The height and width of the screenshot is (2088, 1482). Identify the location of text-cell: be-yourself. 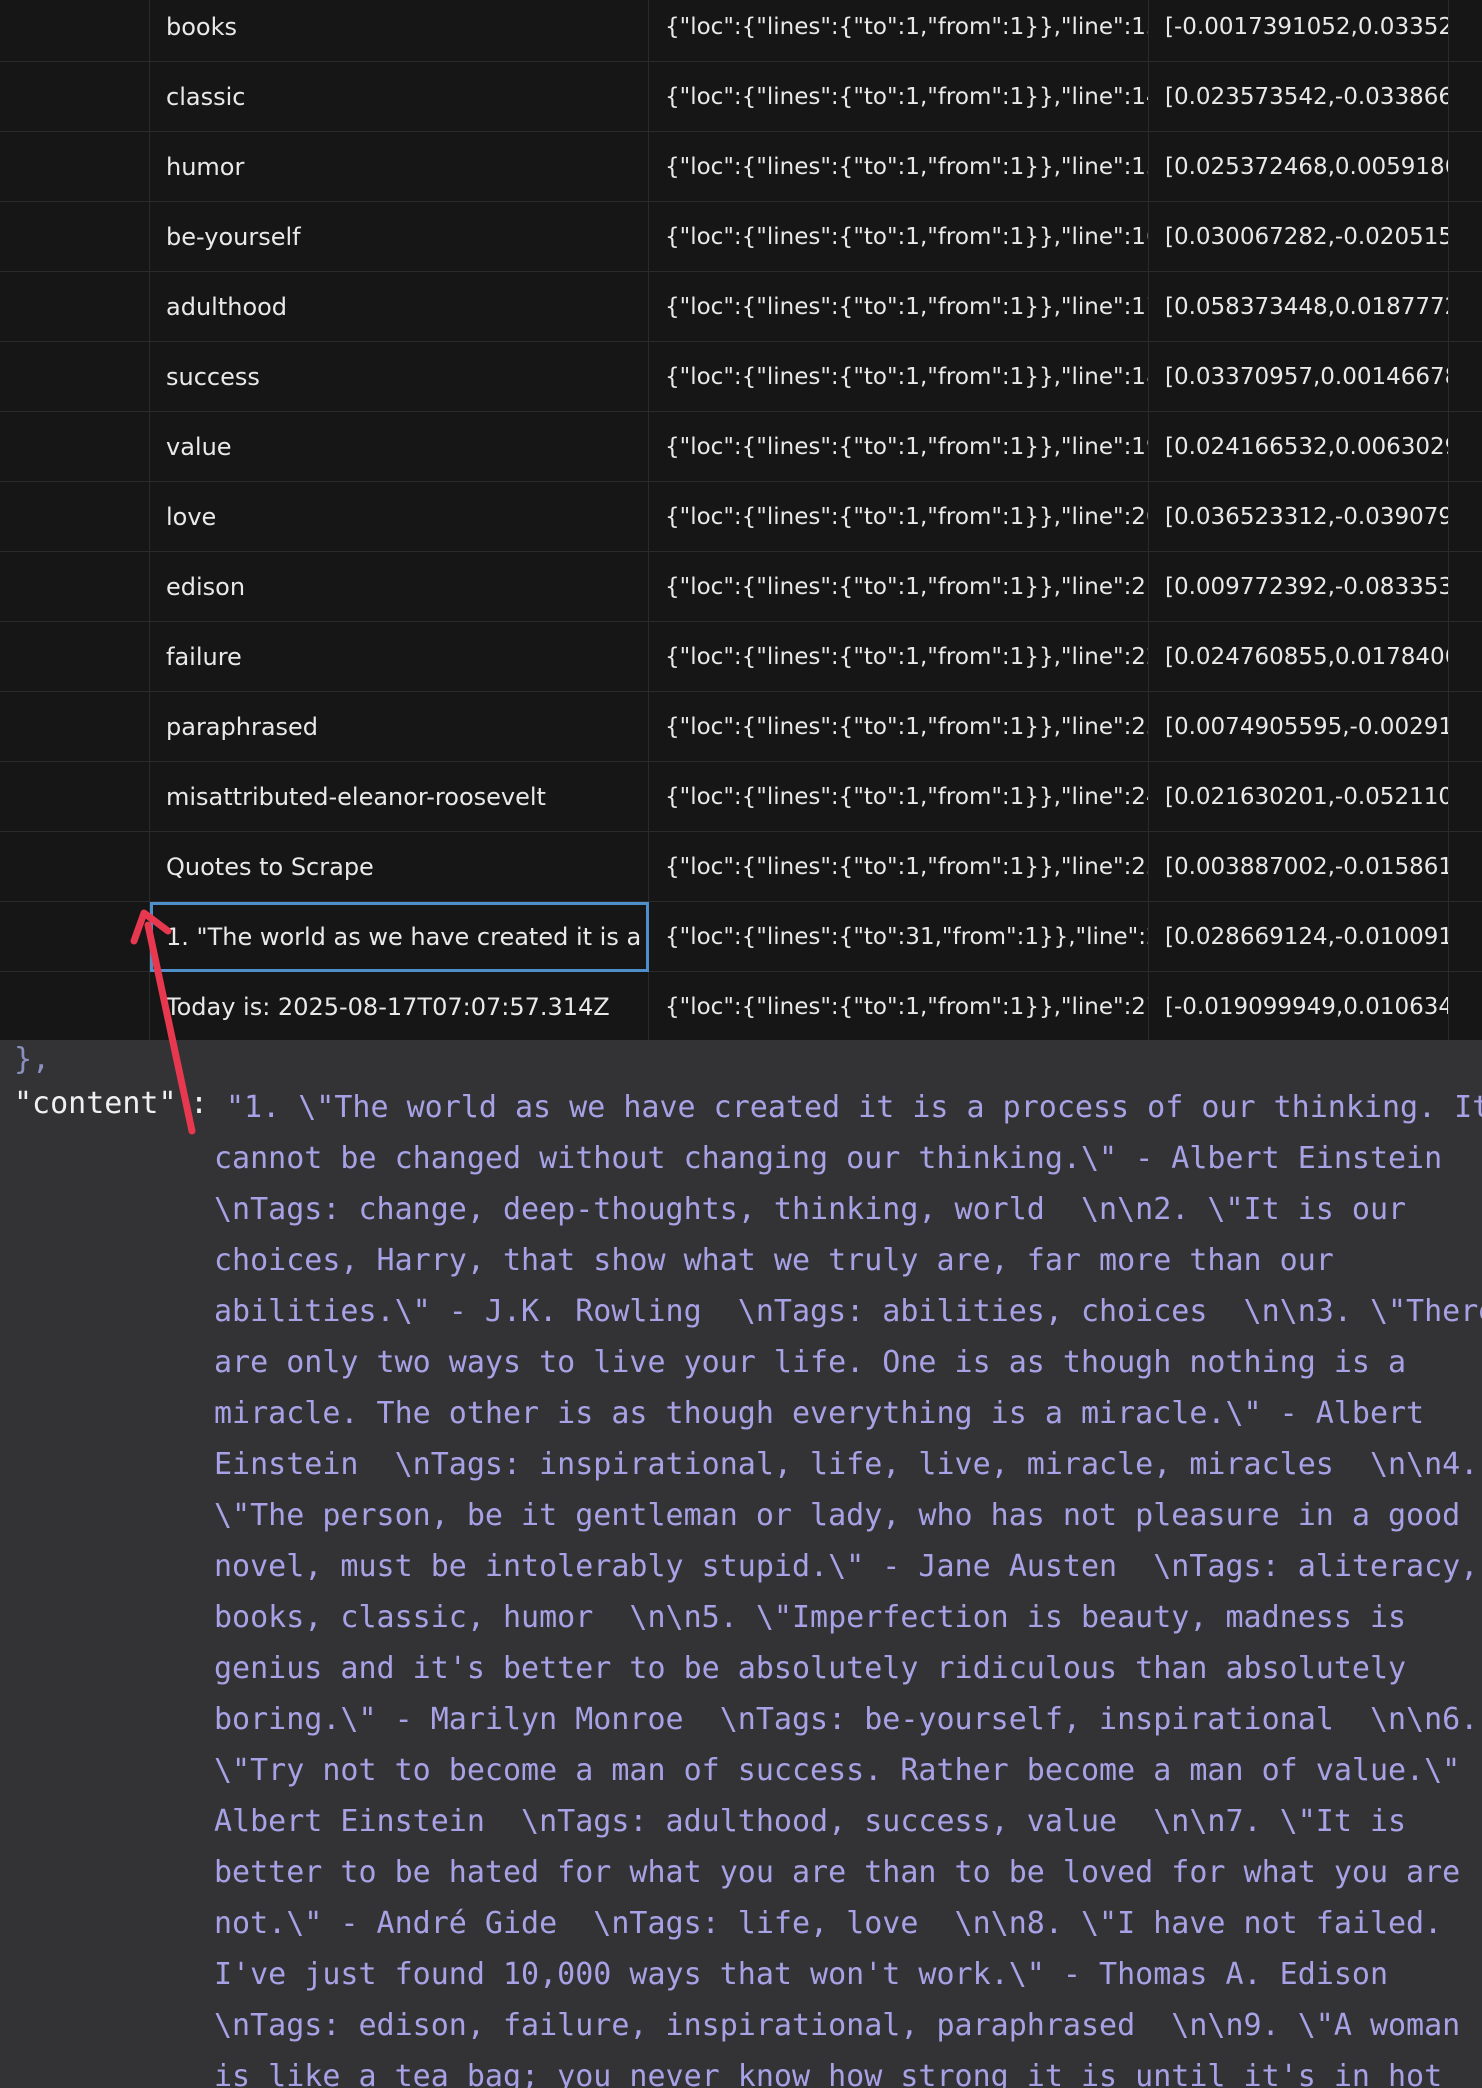
(399, 237).